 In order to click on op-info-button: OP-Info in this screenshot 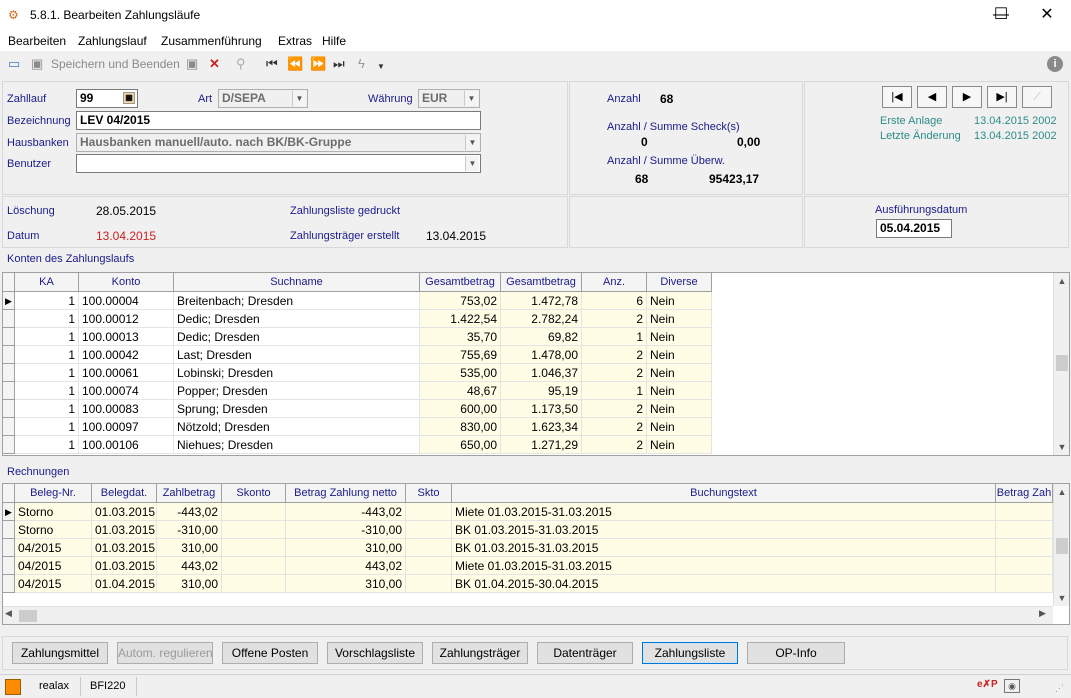, I will do `click(796, 653)`.